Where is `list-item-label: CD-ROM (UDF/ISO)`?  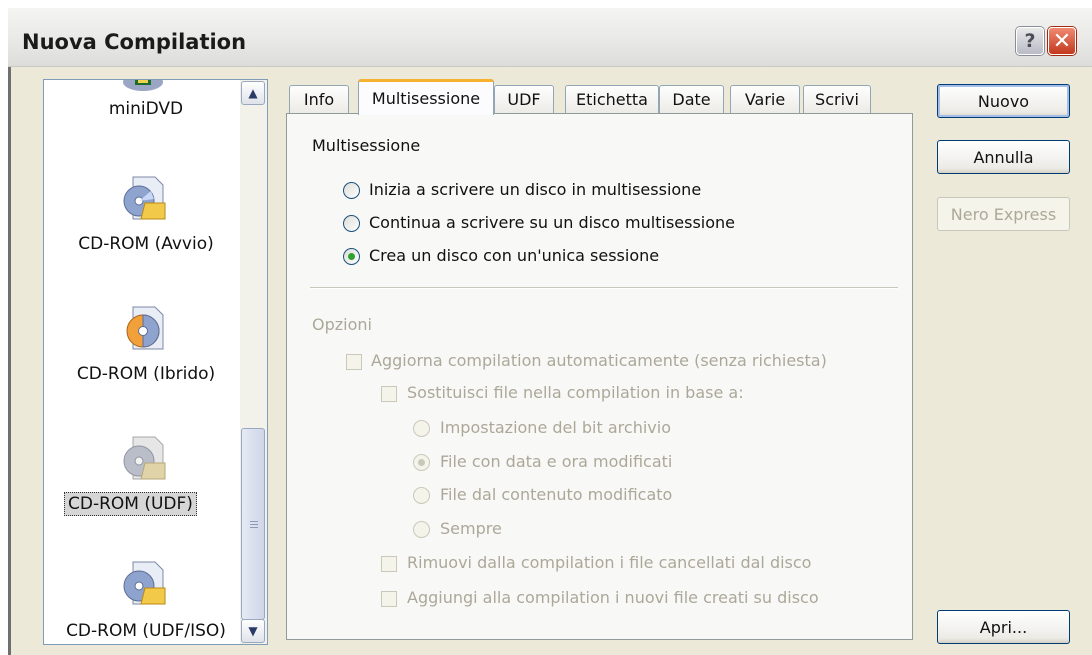 list-item-label: CD-ROM (UDF/ISO) is located at coordinates (146, 631).